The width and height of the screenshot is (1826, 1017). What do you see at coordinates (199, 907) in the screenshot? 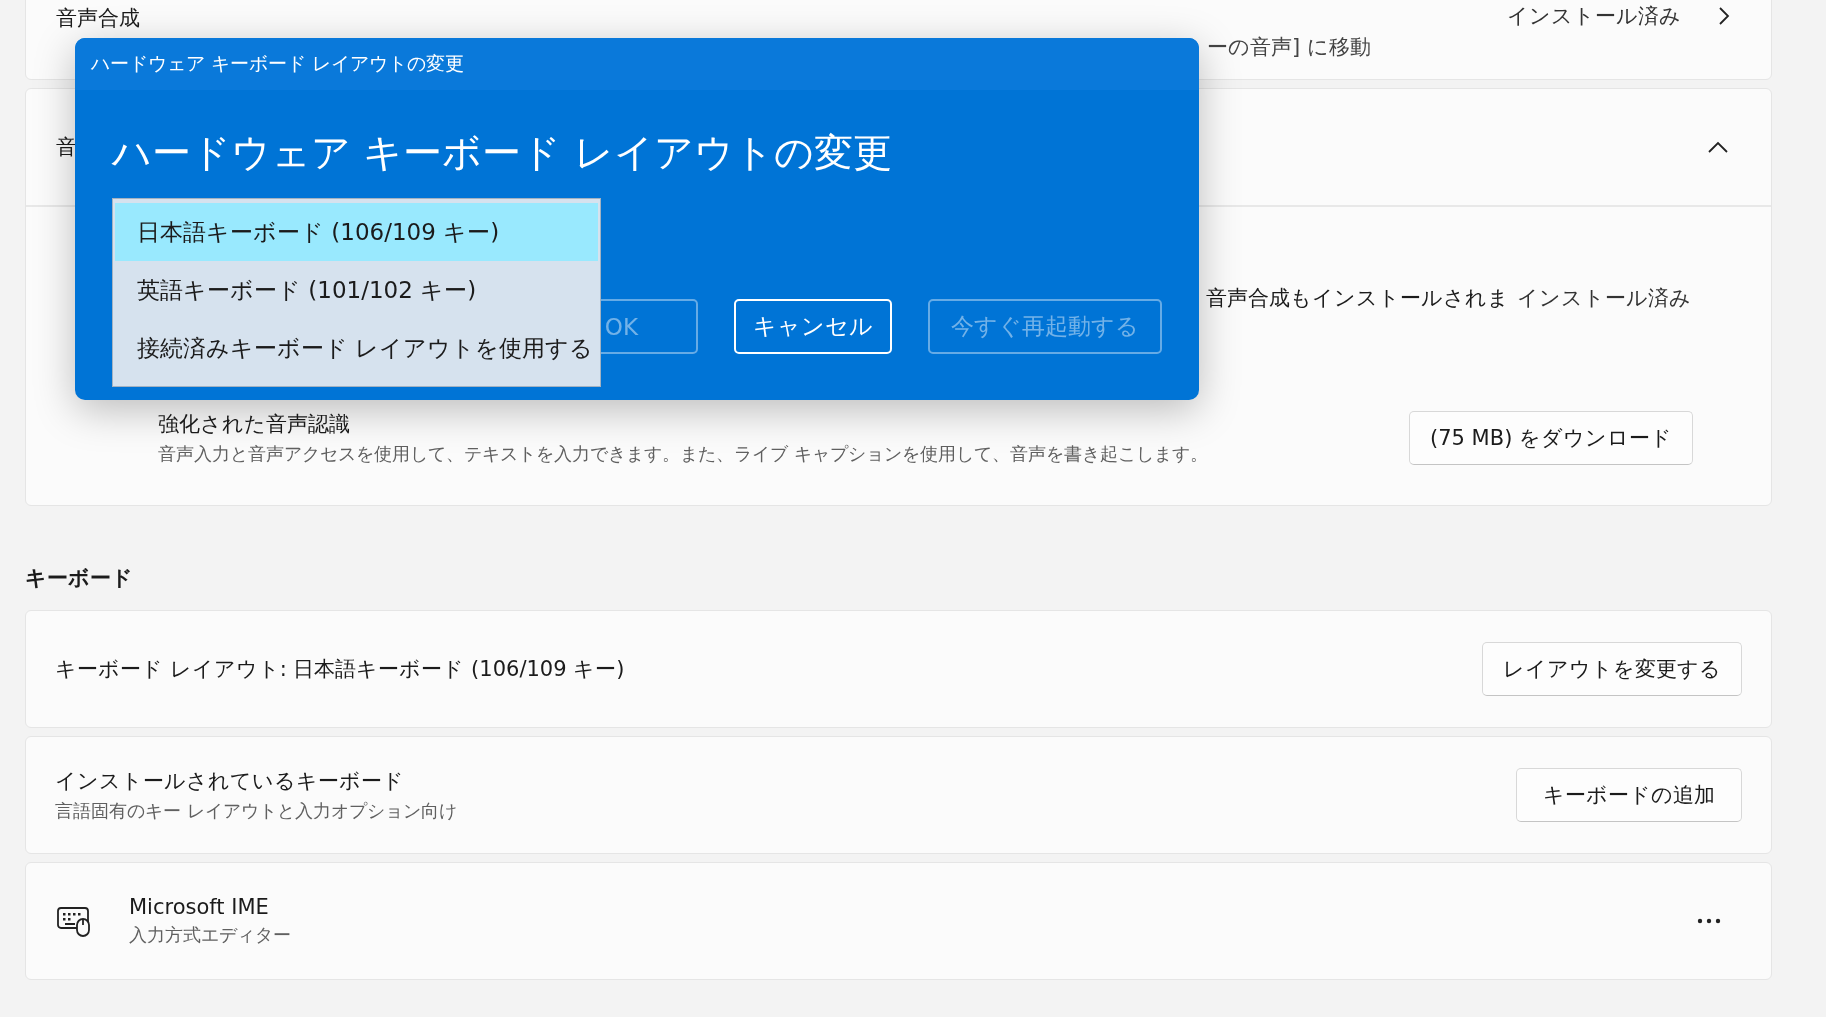
I see `keyboard-name: Microsoft IME` at bounding box center [199, 907].